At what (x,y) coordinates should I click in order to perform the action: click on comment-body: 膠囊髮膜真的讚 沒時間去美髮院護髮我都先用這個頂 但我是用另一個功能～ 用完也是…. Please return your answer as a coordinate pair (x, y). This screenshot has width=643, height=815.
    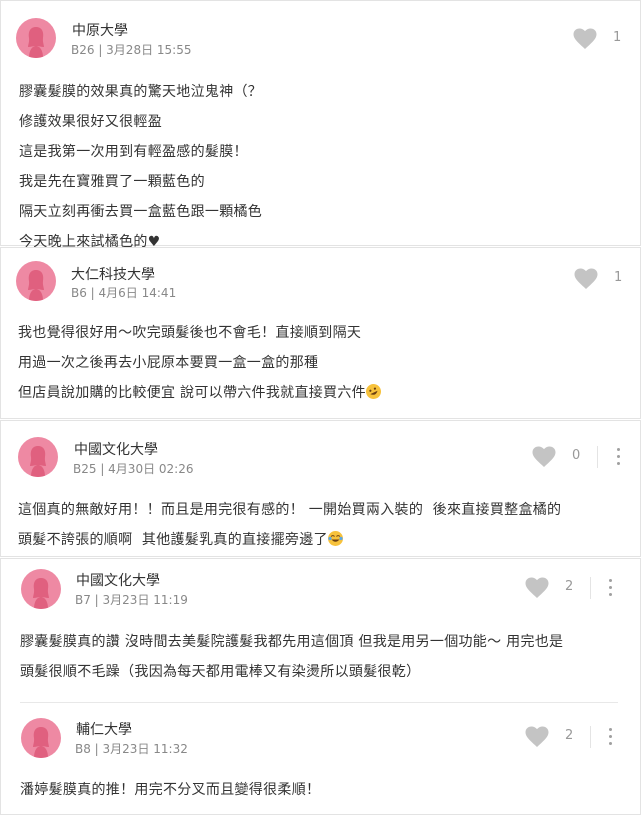
    Looking at the image, I should click on (291, 657).